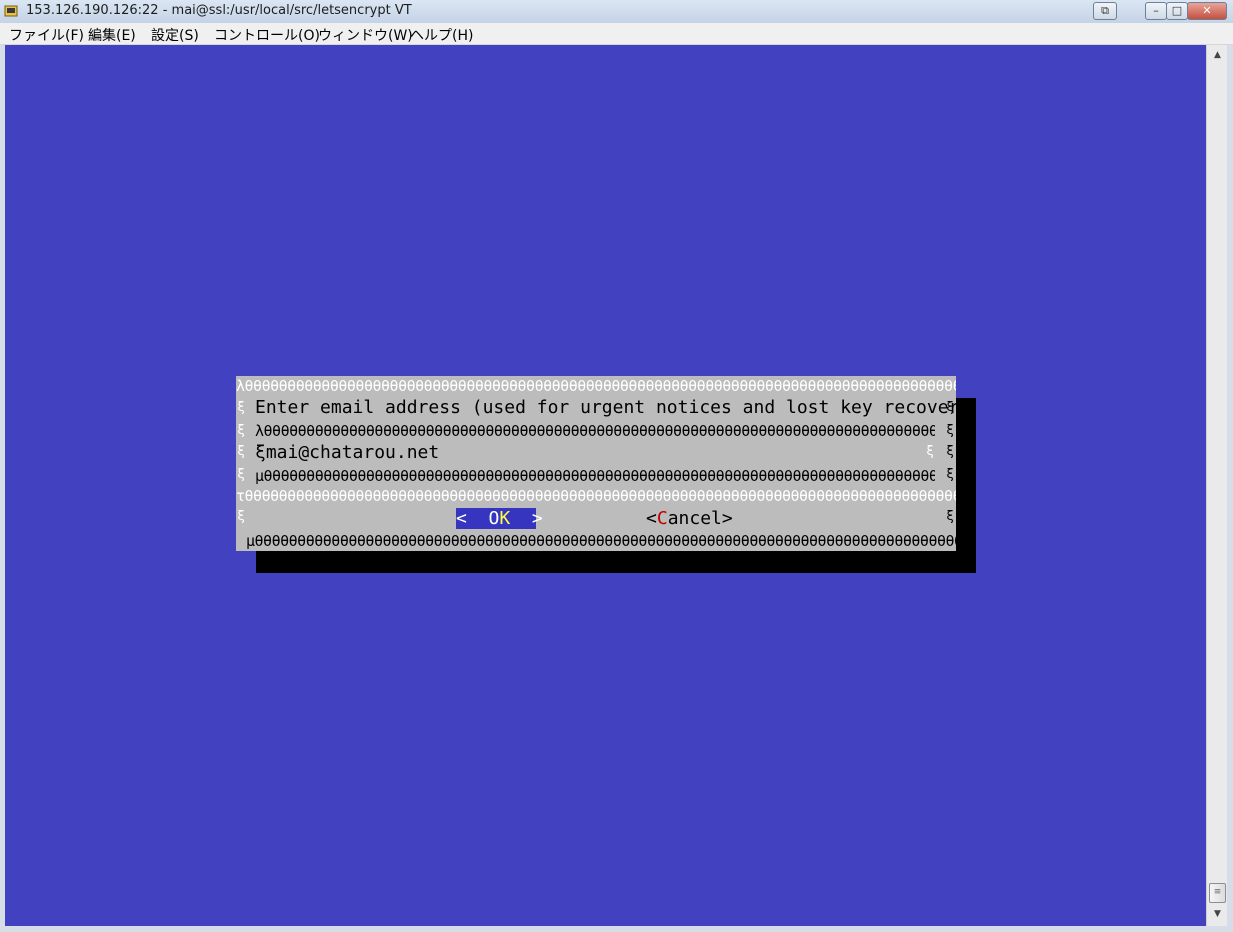 This screenshot has width=1233, height=932. What do you see at coordinates (1217, 914) in the screenshot?
I see `scroll-down-icon: ▼` at bounding box center [1217, 914].